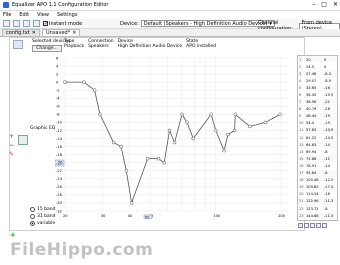  I want to click on frequency-cell: 144.68, so click(314, 216).